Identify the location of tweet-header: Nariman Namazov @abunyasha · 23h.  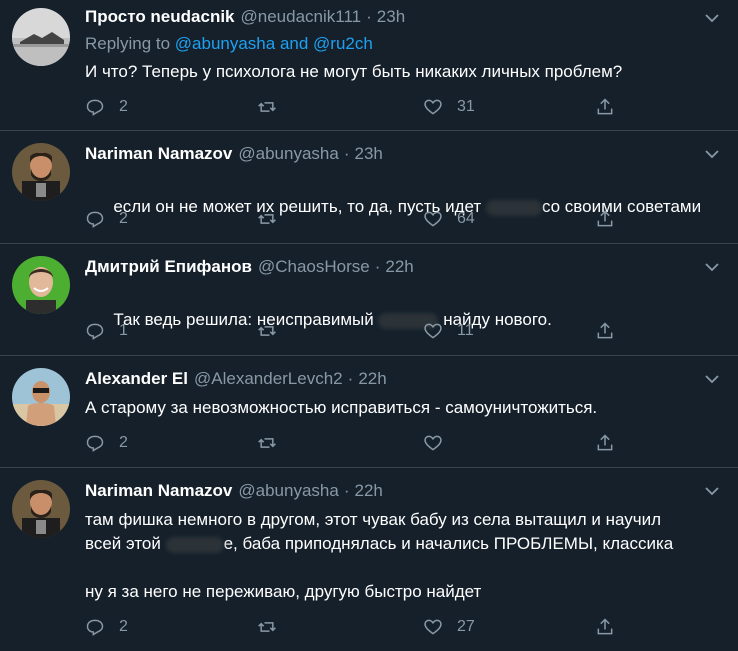
(234, 154).